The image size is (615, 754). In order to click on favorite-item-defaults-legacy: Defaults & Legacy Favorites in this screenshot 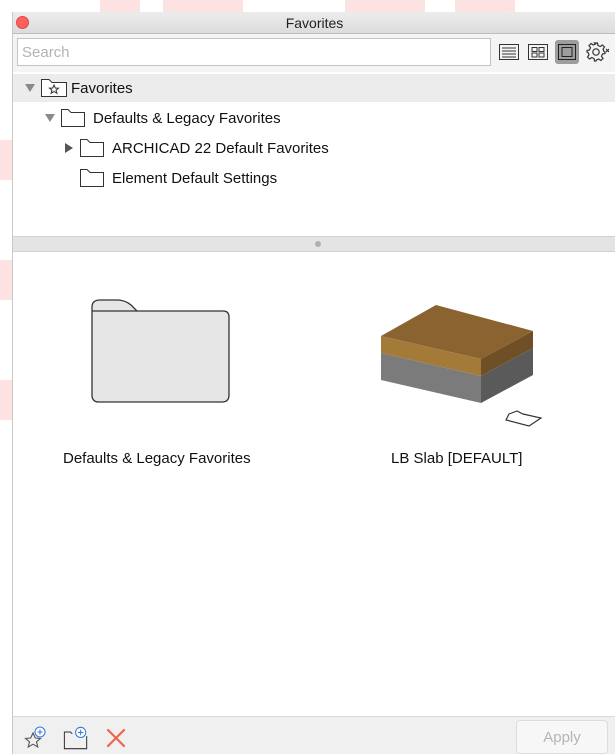, I will do `click(163, 377)`.